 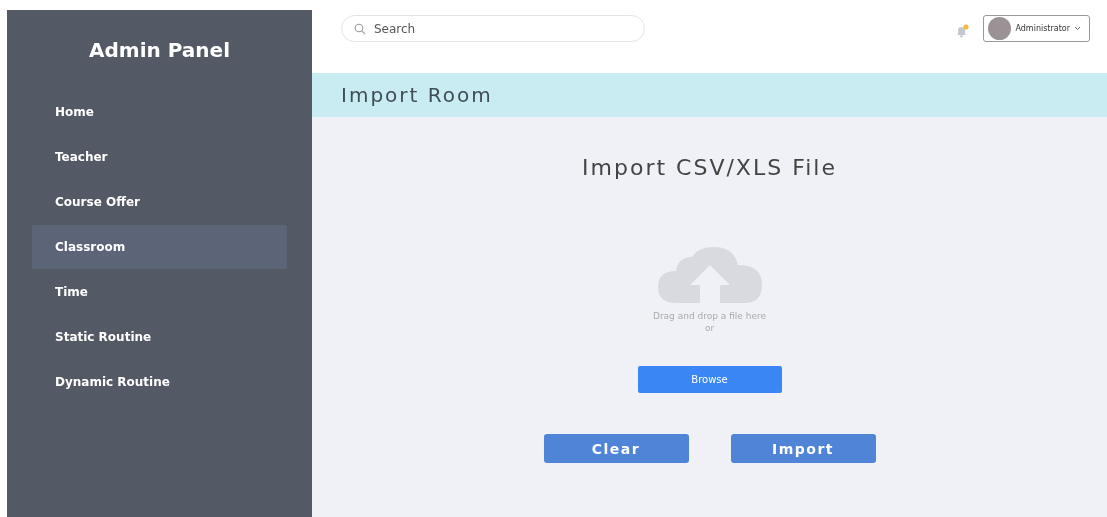 I want to click on nav-item: Time, so click(x=159, y=292).